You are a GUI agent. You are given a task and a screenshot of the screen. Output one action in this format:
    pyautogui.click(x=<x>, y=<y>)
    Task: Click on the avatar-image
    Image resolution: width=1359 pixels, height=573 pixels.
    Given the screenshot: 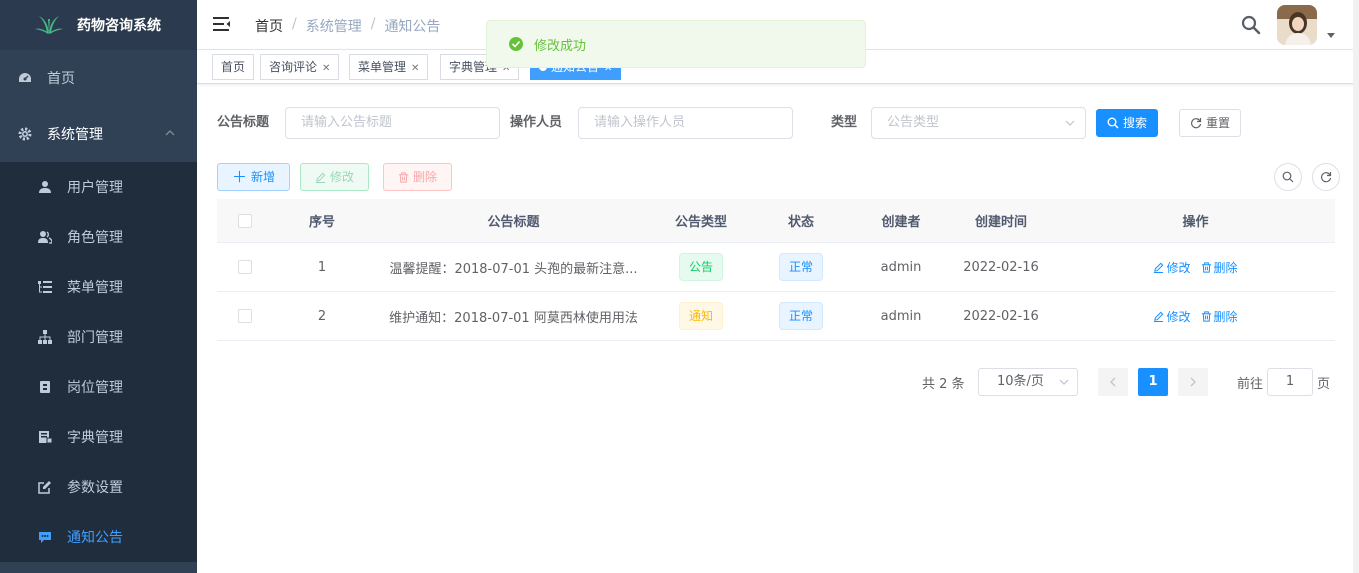 What is the action you would take?
    pyautogui.click(x=1297, y=25)
    